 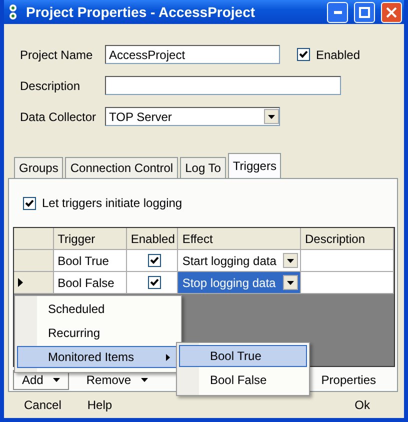 What do you see at coordinates (347, 238) in the screenshot?
I see `column-header: Description` at bounding box center [347, 238].